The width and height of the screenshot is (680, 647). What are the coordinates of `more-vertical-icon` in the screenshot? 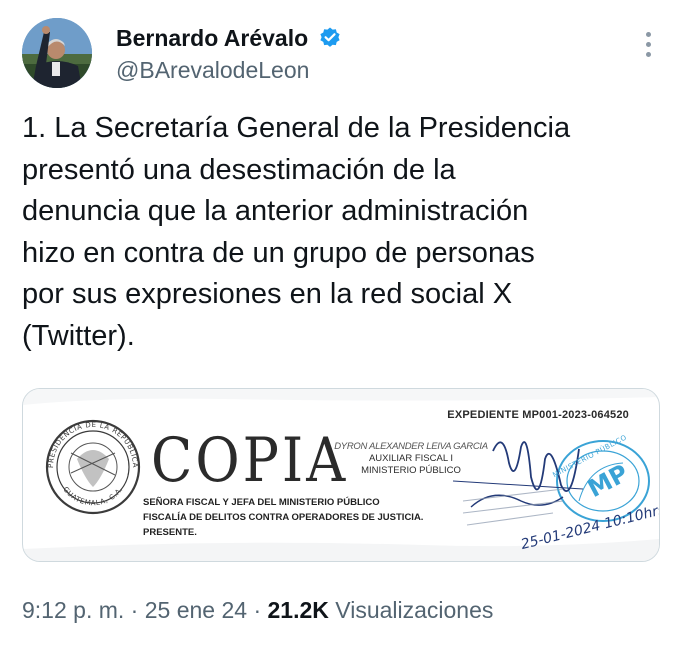 It's located at (648, 47).